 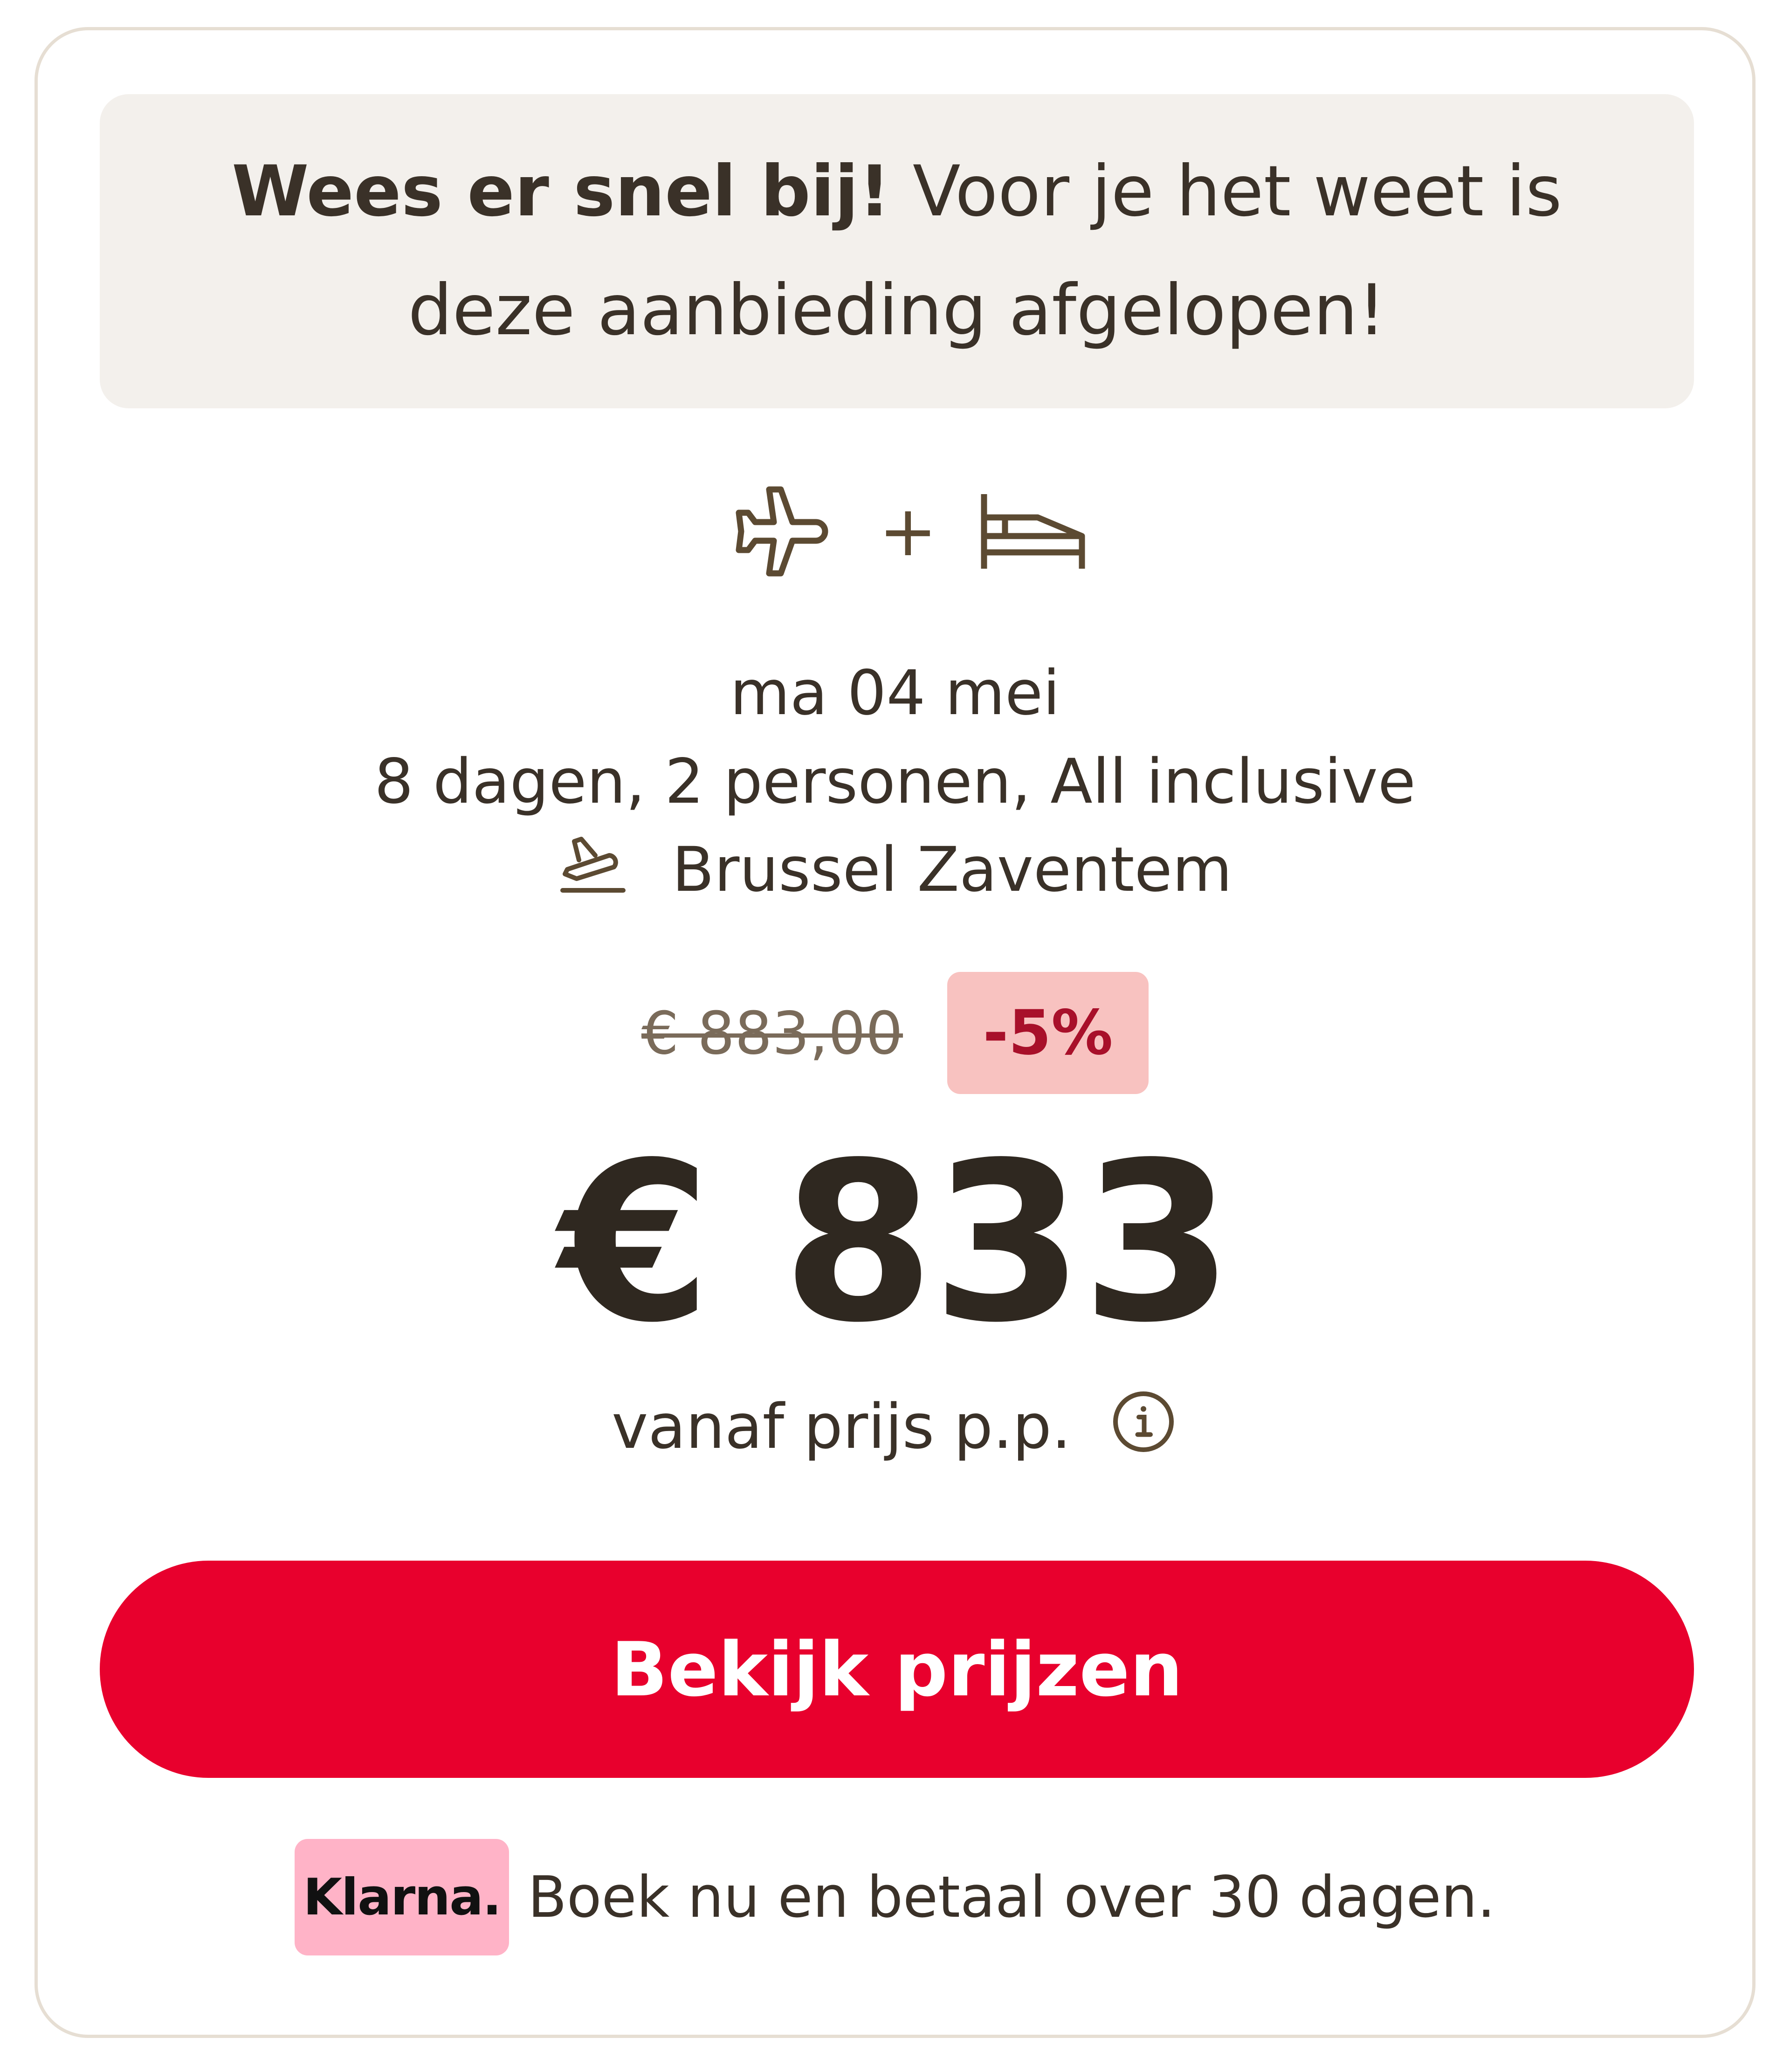 What do you see at coordinates (895, 693) in the screenshot?
I see `departure-date: ma 04 mei` at bounding box center [895, 693].